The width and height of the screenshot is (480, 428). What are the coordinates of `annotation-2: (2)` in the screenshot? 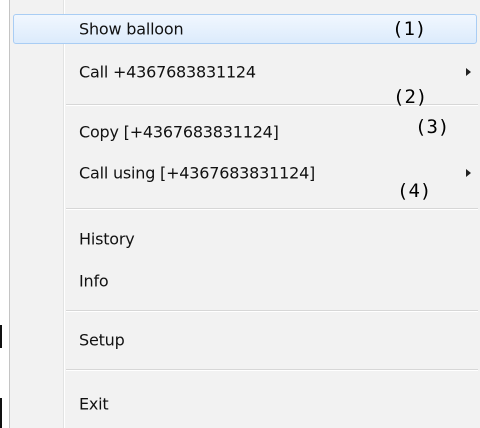 It's located at (410, 97).